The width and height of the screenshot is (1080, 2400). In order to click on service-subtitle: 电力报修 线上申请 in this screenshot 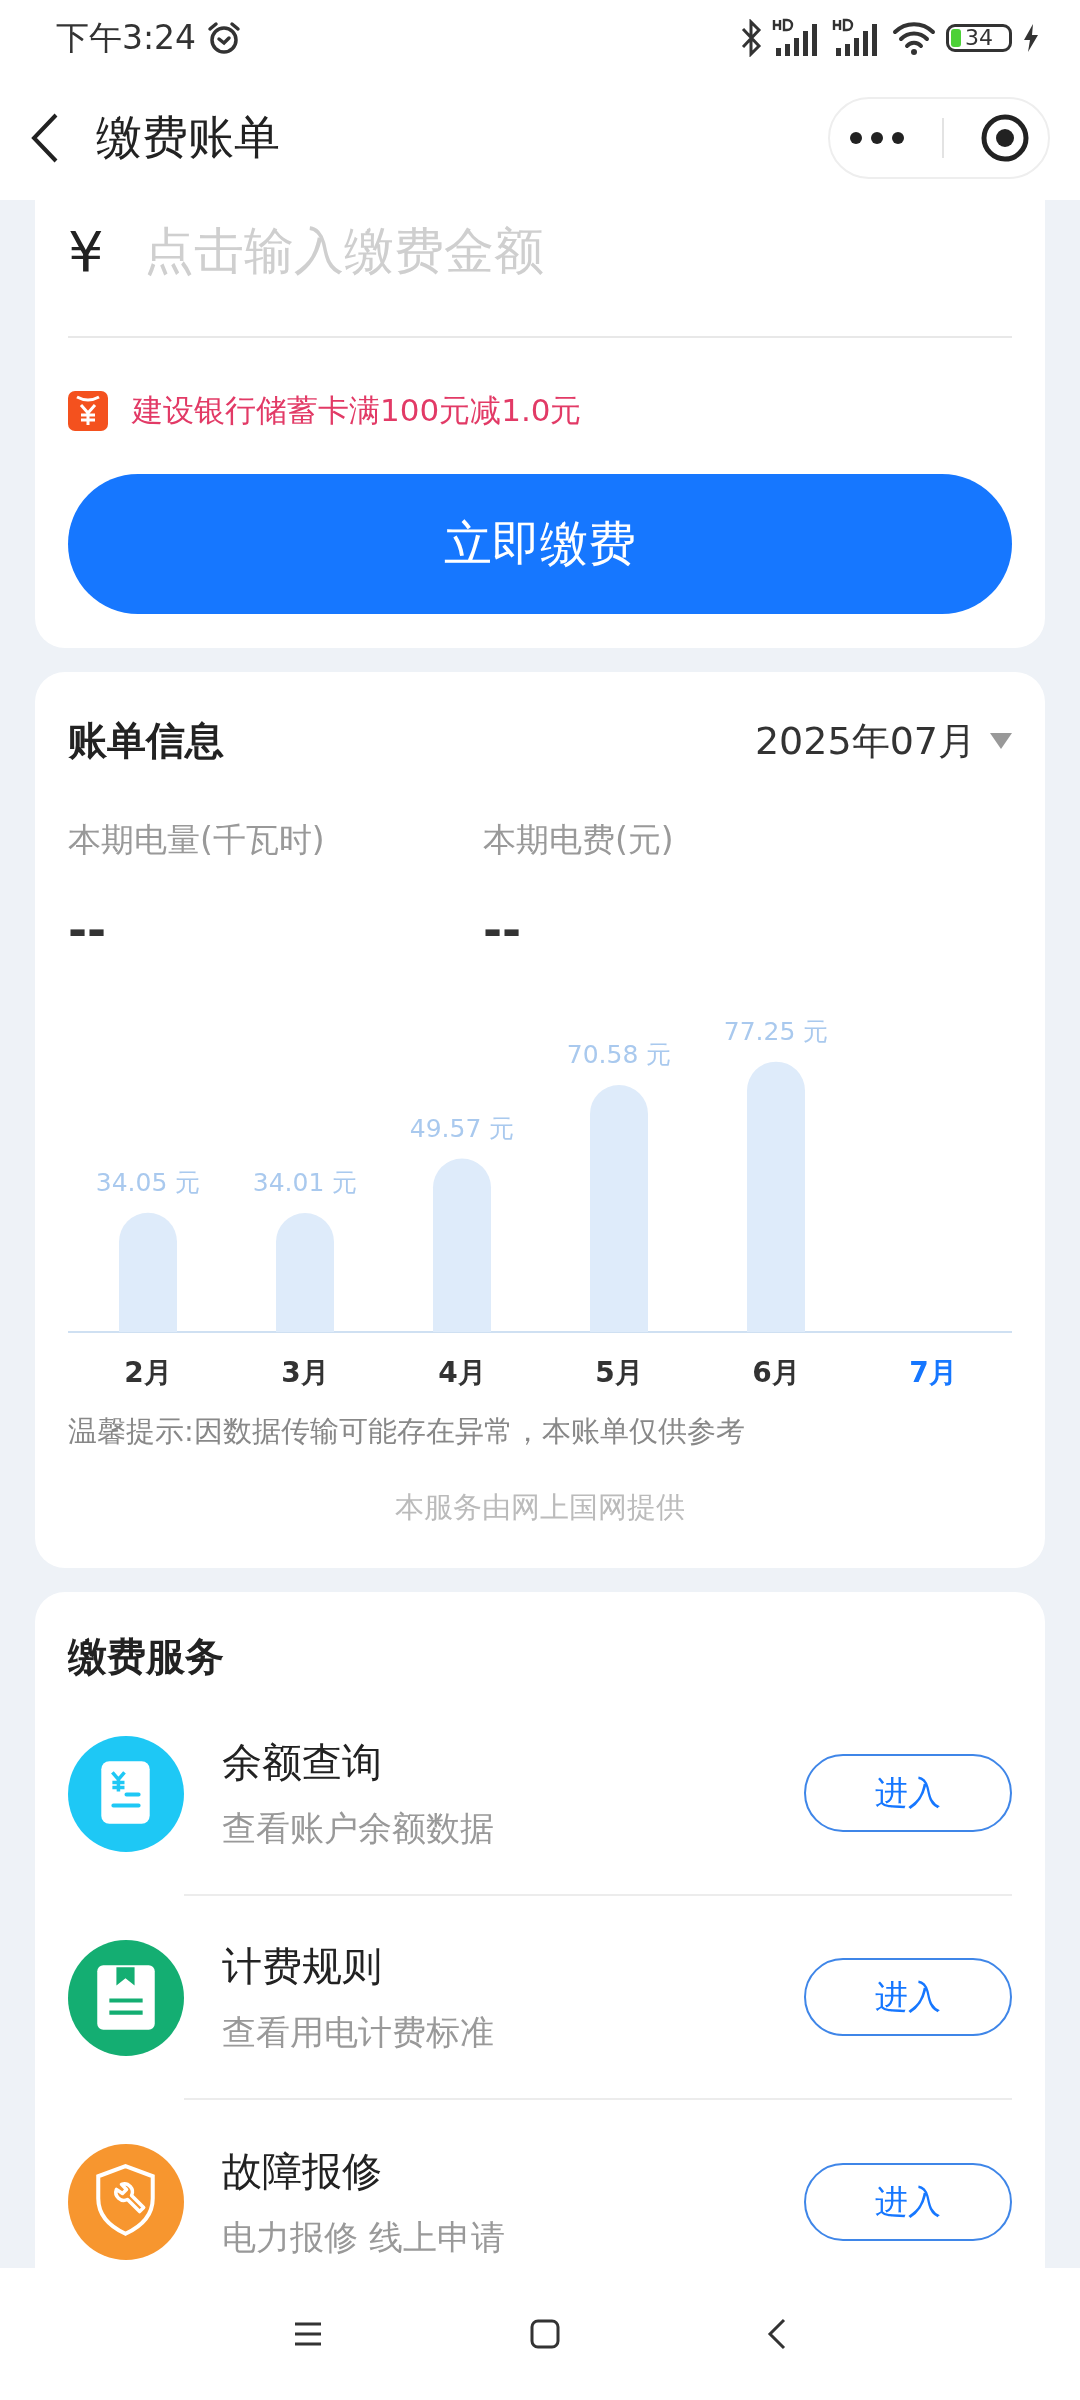, I will do `click(364, 2237)`.